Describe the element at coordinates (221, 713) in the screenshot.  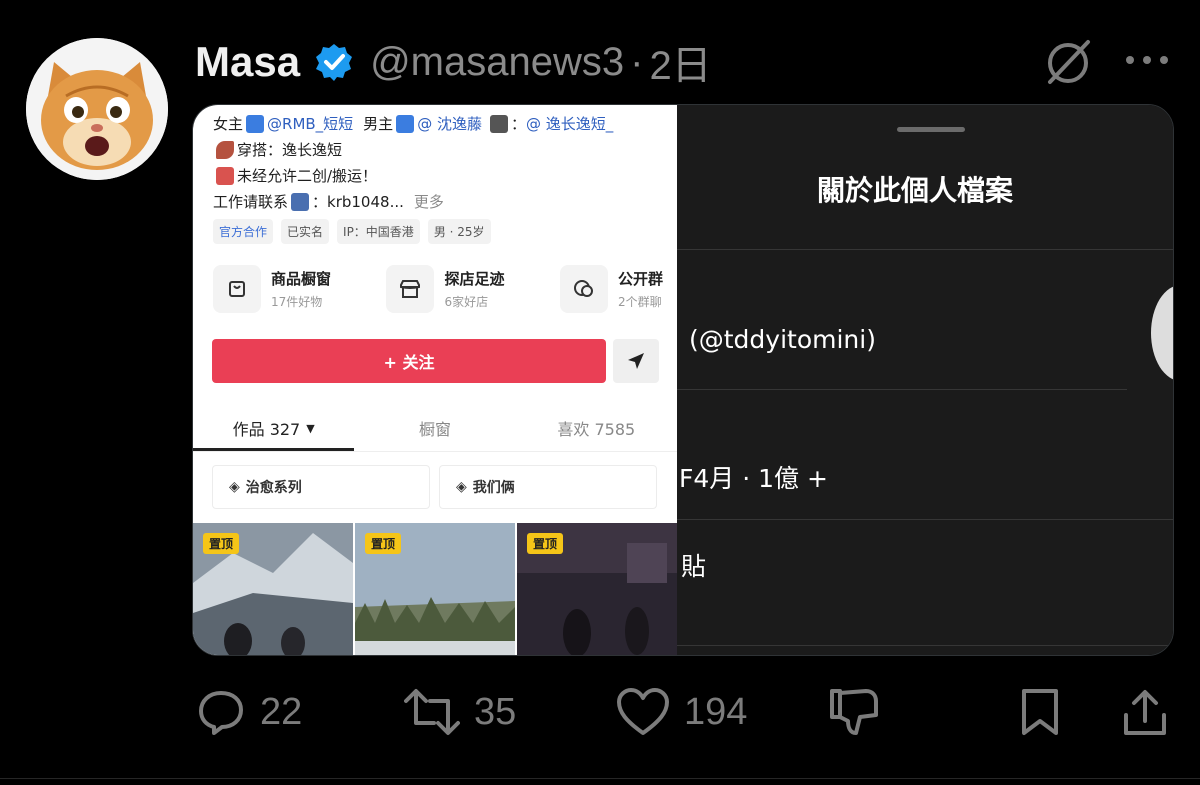
I see `reply-icon` at that location.